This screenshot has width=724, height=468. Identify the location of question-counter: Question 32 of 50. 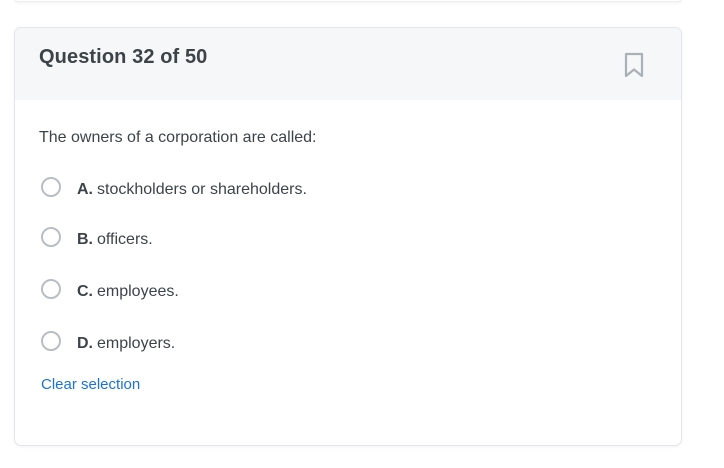
(123, 57).